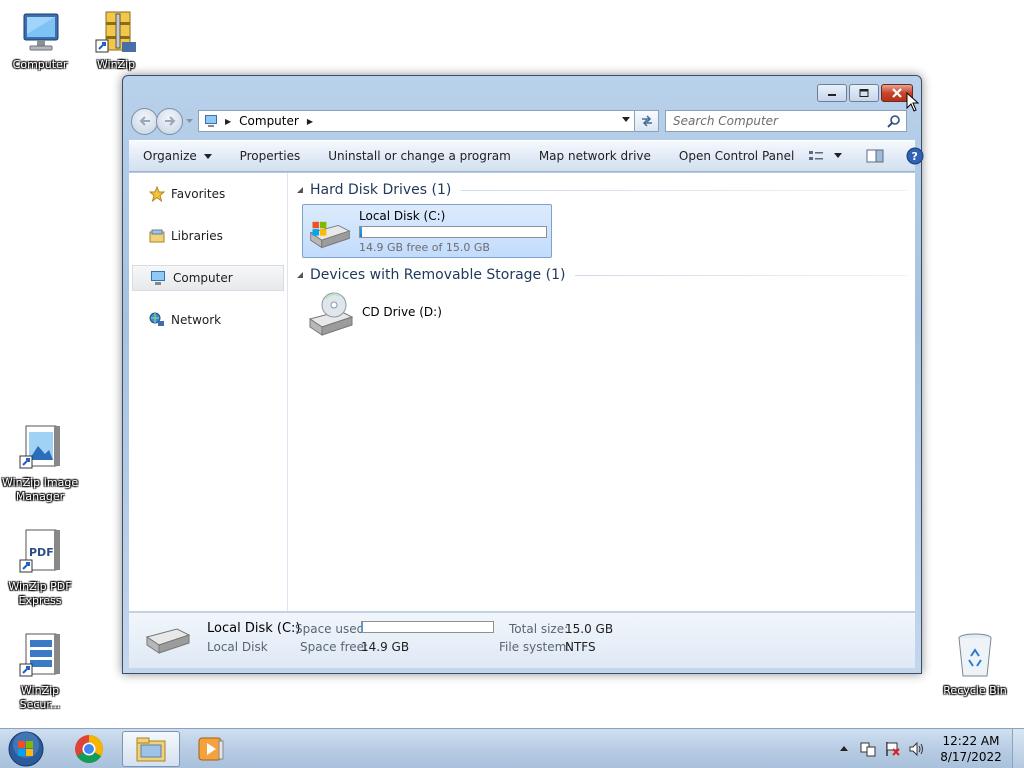  What do you see at coordinates (512, 748) in the screenshot?
I see `taskbar: 12:22 AM 8/17/2022` at bounding box center [512, 748].